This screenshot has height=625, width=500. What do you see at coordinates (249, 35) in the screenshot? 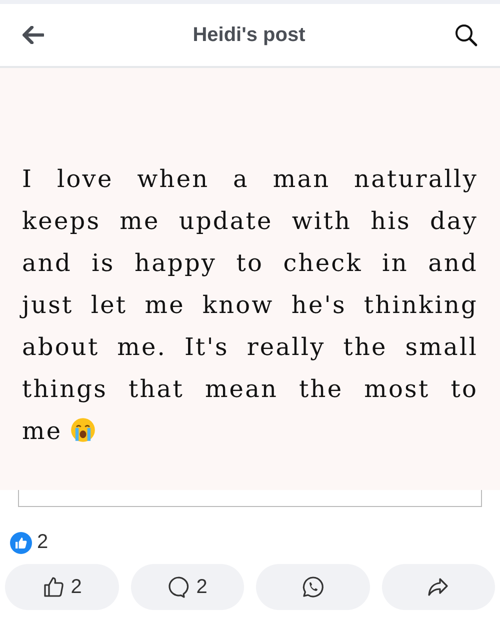
I see `page-title: Heidi's post` at bounding box center [249, 35].